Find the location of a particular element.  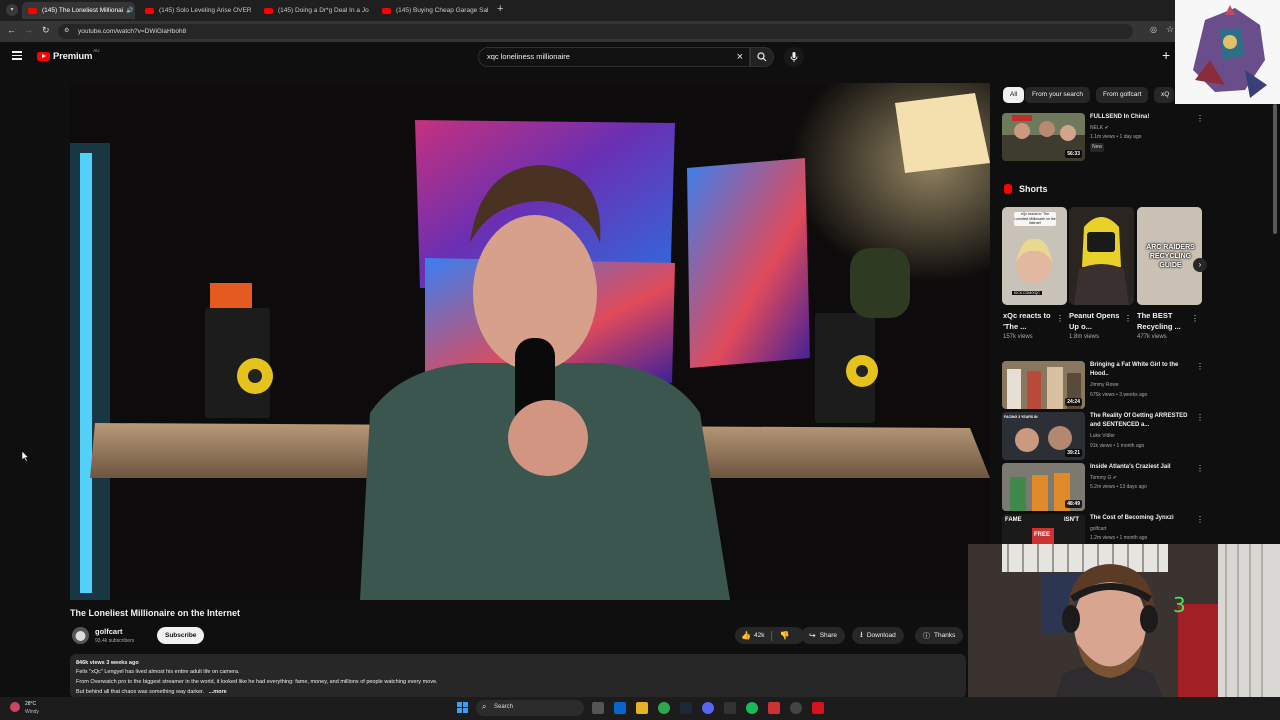

chrome-icon is located at coordinates (664, 708).